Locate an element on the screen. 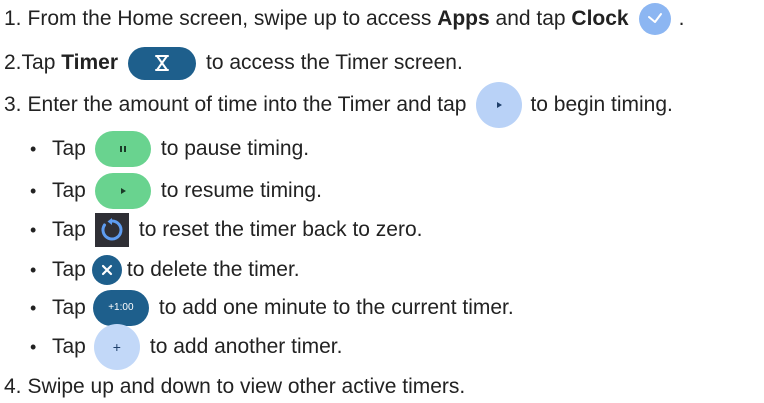  close-icon is located at coordinates (106, 270).